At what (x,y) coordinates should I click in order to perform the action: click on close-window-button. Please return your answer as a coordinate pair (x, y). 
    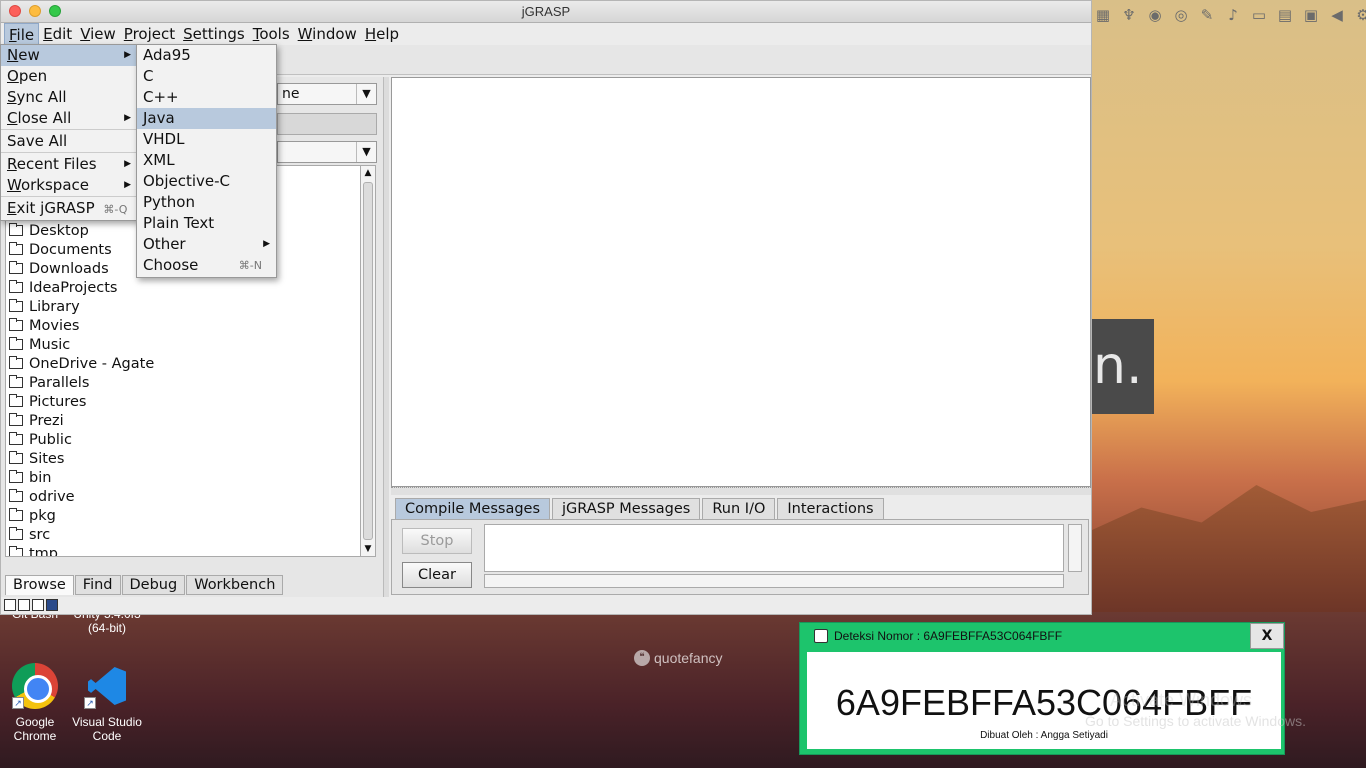
    Looking at the image, I should click on (15, 11).